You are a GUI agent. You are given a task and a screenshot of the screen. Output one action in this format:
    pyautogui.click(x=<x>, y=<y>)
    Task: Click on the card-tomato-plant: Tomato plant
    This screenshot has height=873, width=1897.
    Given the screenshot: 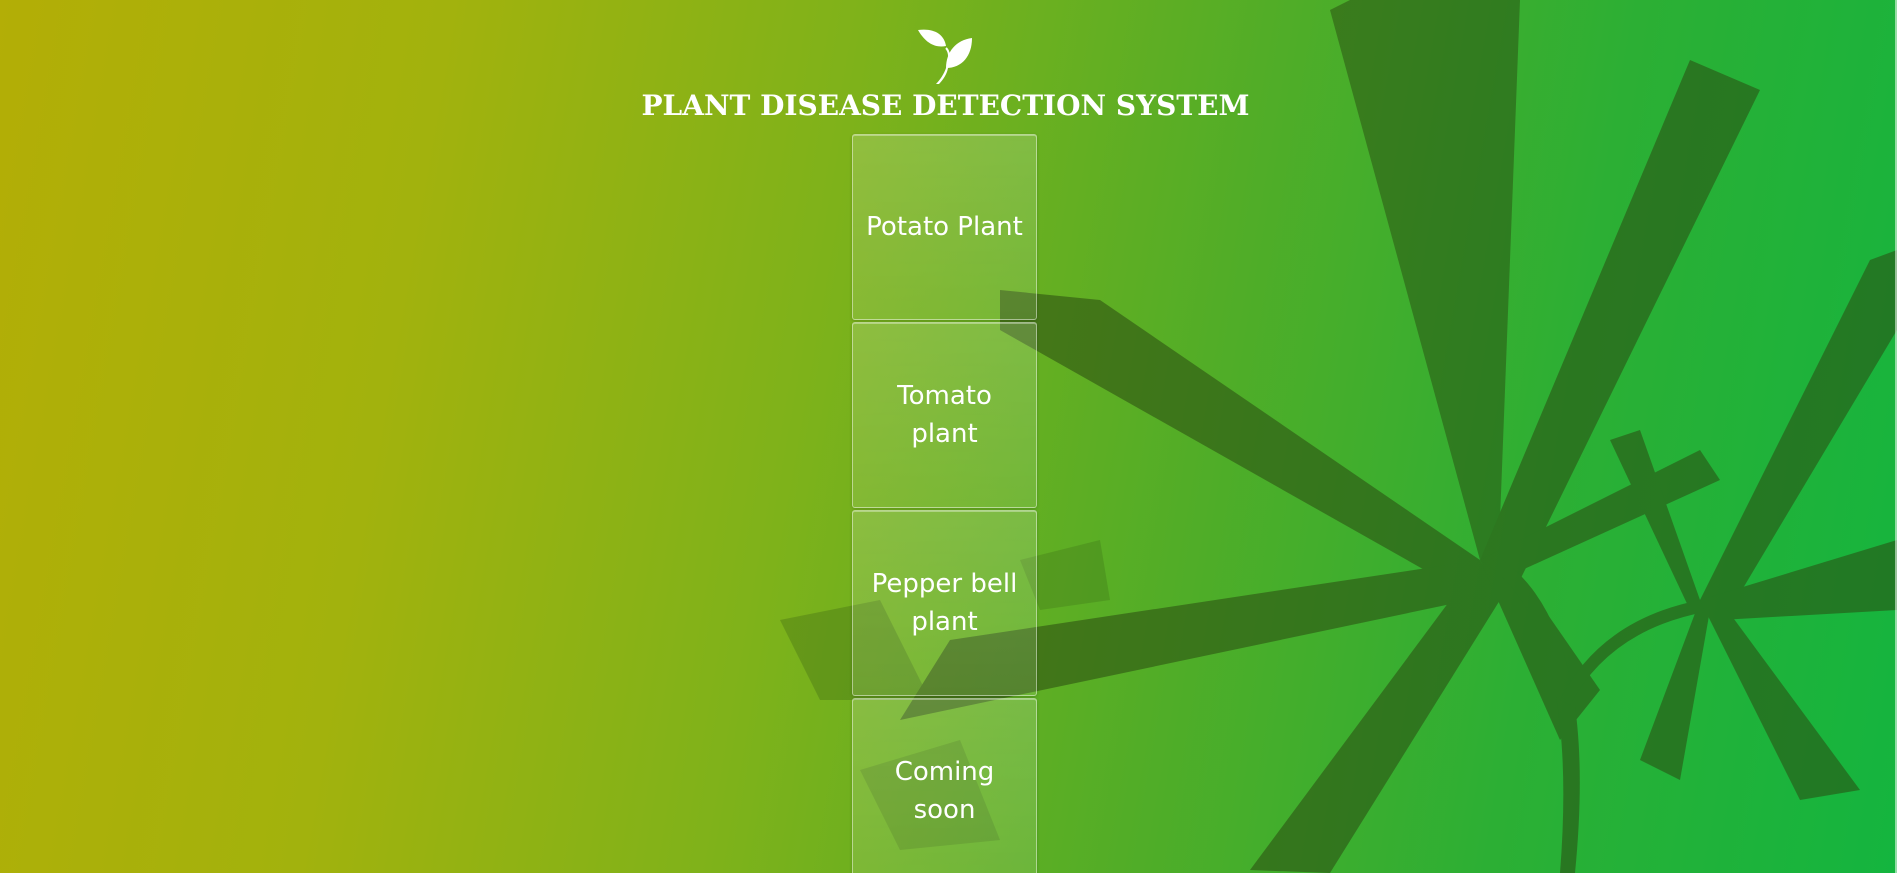 What is the action you would take?
    pyautogui.click(x=944, y=415)
    